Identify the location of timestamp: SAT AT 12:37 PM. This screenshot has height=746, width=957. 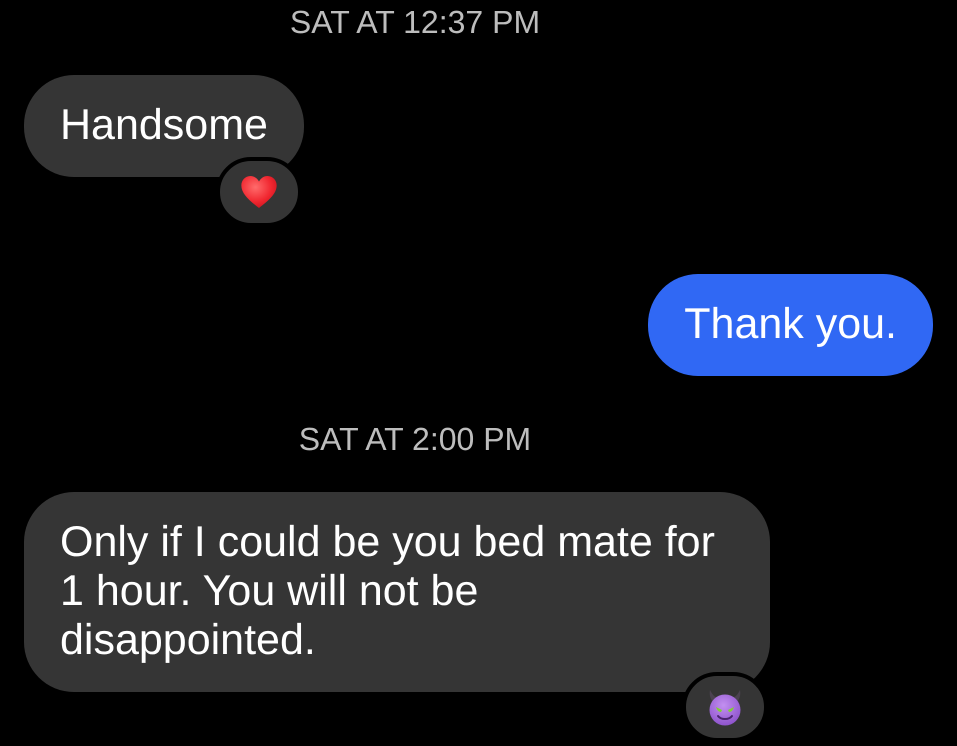
(415, 22).